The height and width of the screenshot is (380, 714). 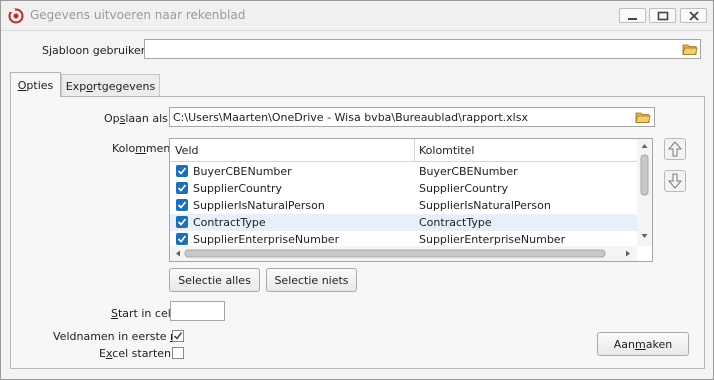 I want to click on close-button, so click(x=693, y=15).